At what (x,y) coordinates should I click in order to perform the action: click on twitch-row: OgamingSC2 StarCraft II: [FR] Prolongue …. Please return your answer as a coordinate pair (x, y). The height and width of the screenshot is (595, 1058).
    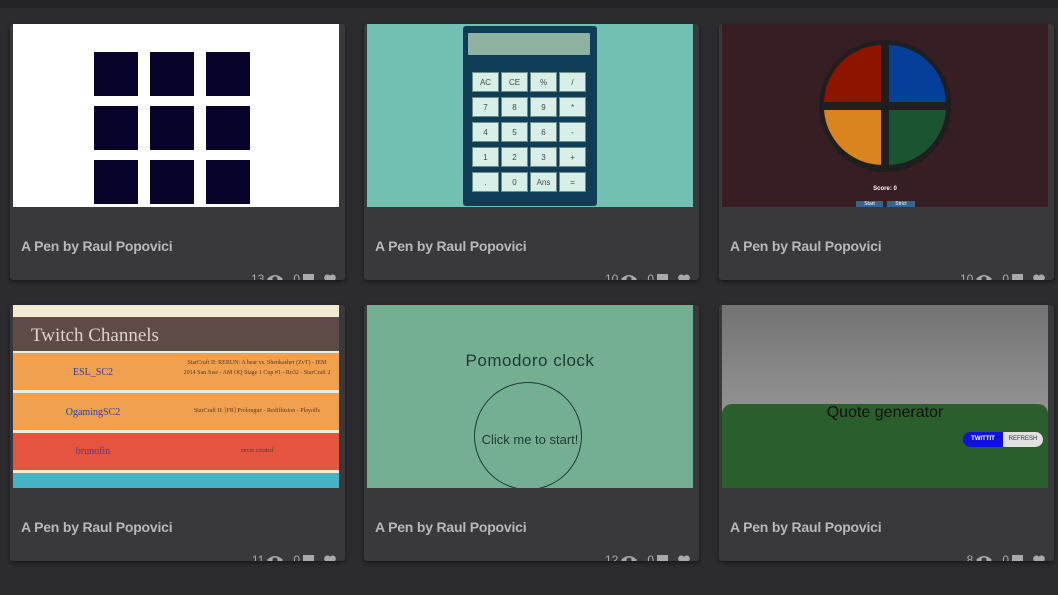
    Looking at the image, I should click on (176, 411).